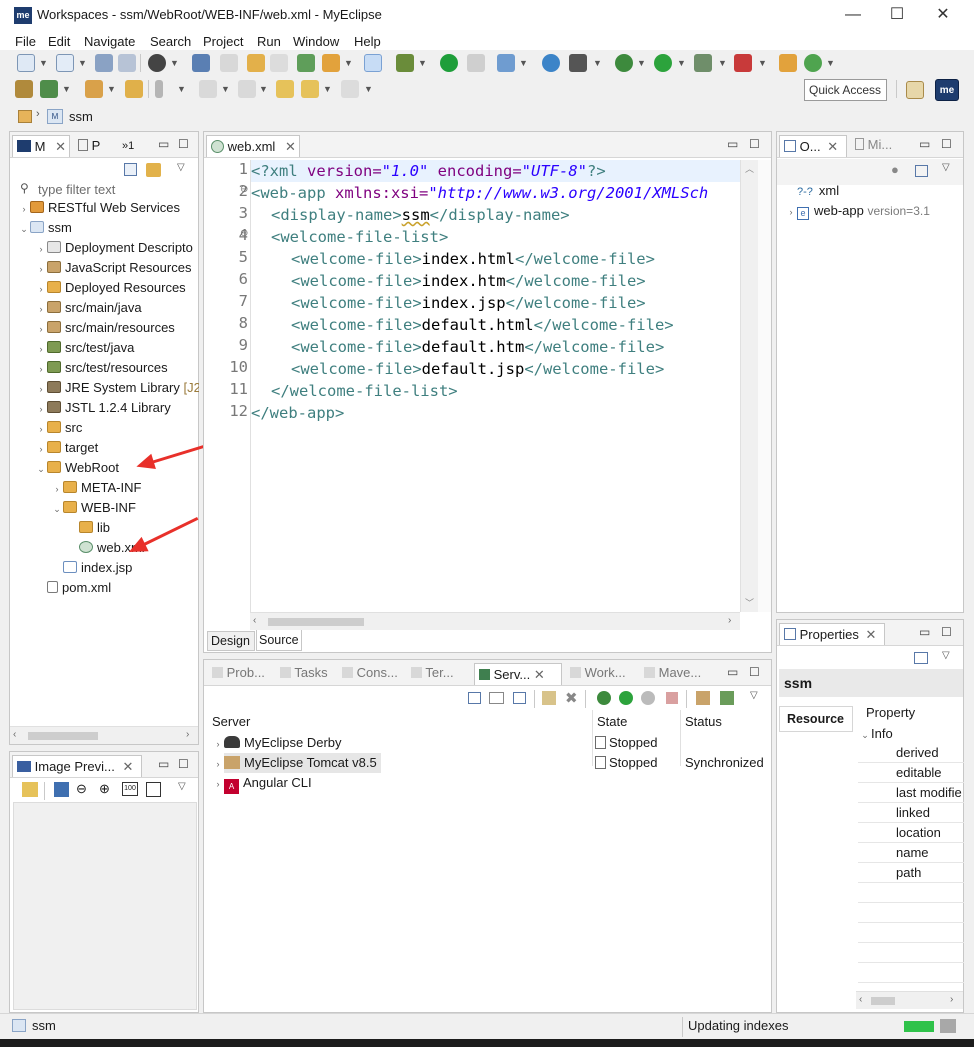 The image size is (974, 1047). What do you see at coordinates (915, 90) in the screenshot?
I see `open-perspective-icon` at bounding box center [915, 90].